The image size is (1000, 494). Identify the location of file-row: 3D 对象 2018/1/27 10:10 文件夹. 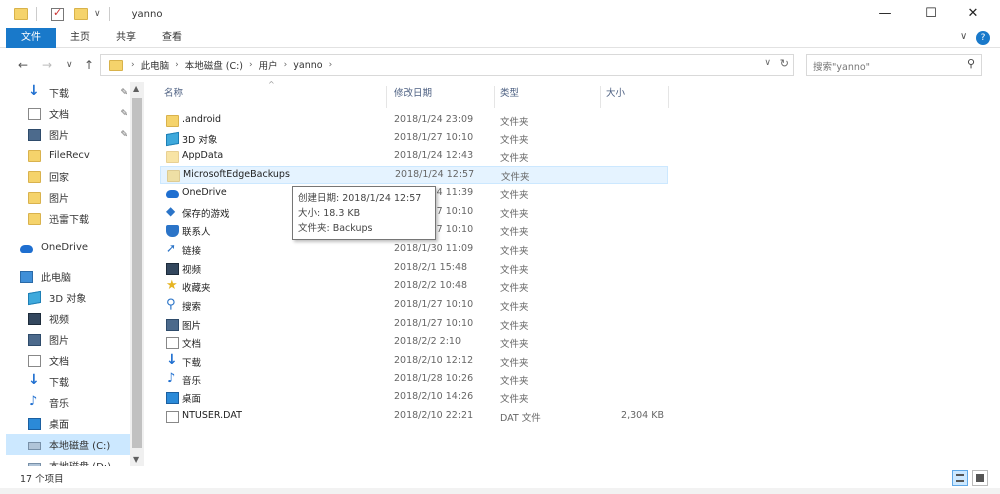
(414, 139).